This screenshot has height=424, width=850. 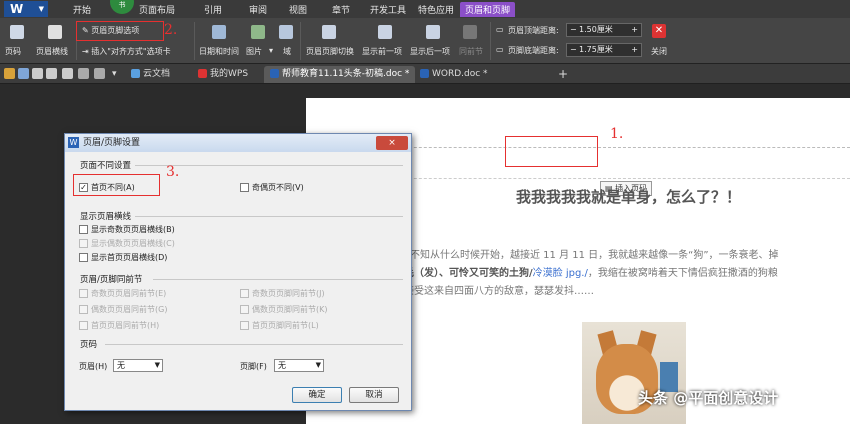 What do you see at coordinates (93, 366) in the screenshot?
I see `header-pn-label: 页眉(H)` at bounding box center [93, 366].